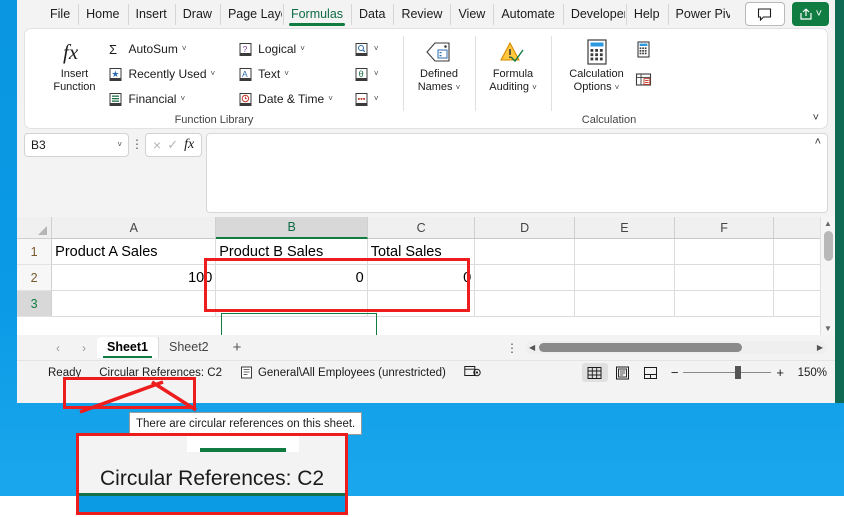 The height and width of the screenshot is (517, 844). What do you see at coordinates (366, 99) in the screenshot?
I see `more-functions-button: ˅` at bounding box center [366, 99].